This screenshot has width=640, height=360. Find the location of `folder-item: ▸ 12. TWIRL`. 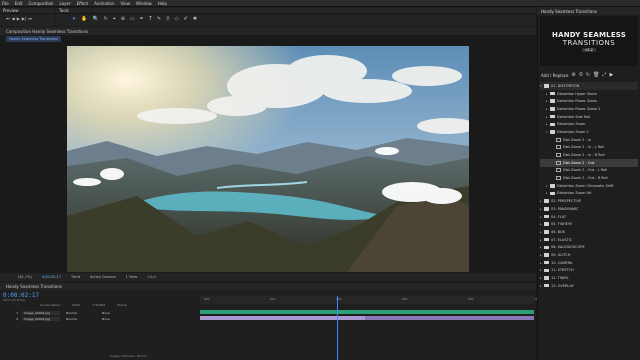

folder-item: ▸ 12. TWIRL is located at coordinates (589, 278).